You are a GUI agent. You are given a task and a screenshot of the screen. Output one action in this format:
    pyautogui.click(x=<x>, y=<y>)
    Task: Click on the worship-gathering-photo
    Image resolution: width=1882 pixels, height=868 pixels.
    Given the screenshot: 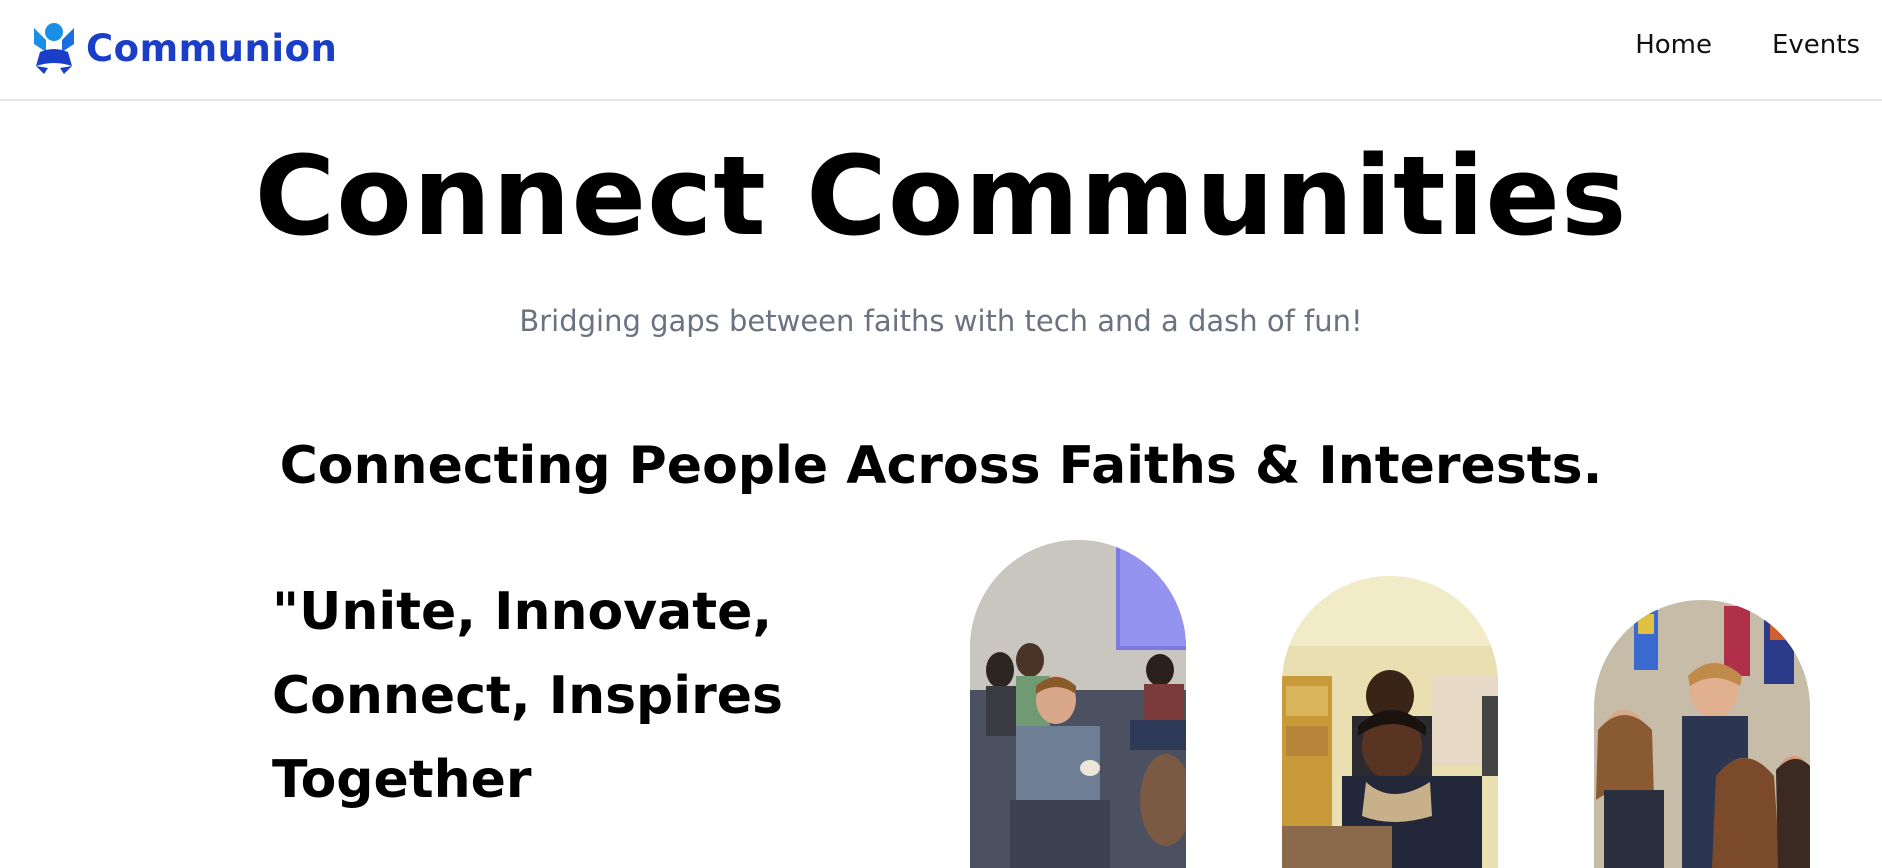 What is the action you would take?
    pyautogui.click(x=1702, y=734)
    